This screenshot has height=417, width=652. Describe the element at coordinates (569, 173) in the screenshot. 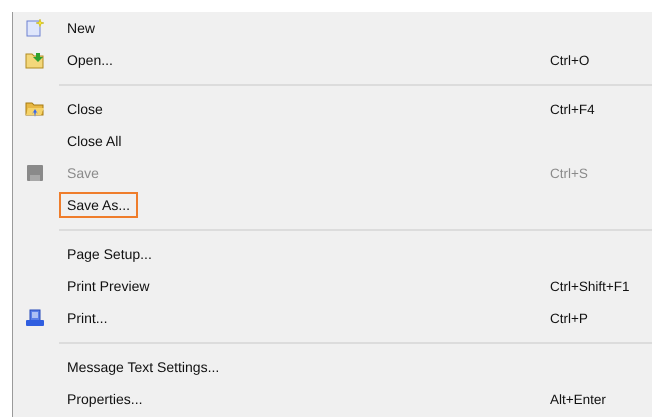

I see `shortcut-text: Ctrl+S` at that location.